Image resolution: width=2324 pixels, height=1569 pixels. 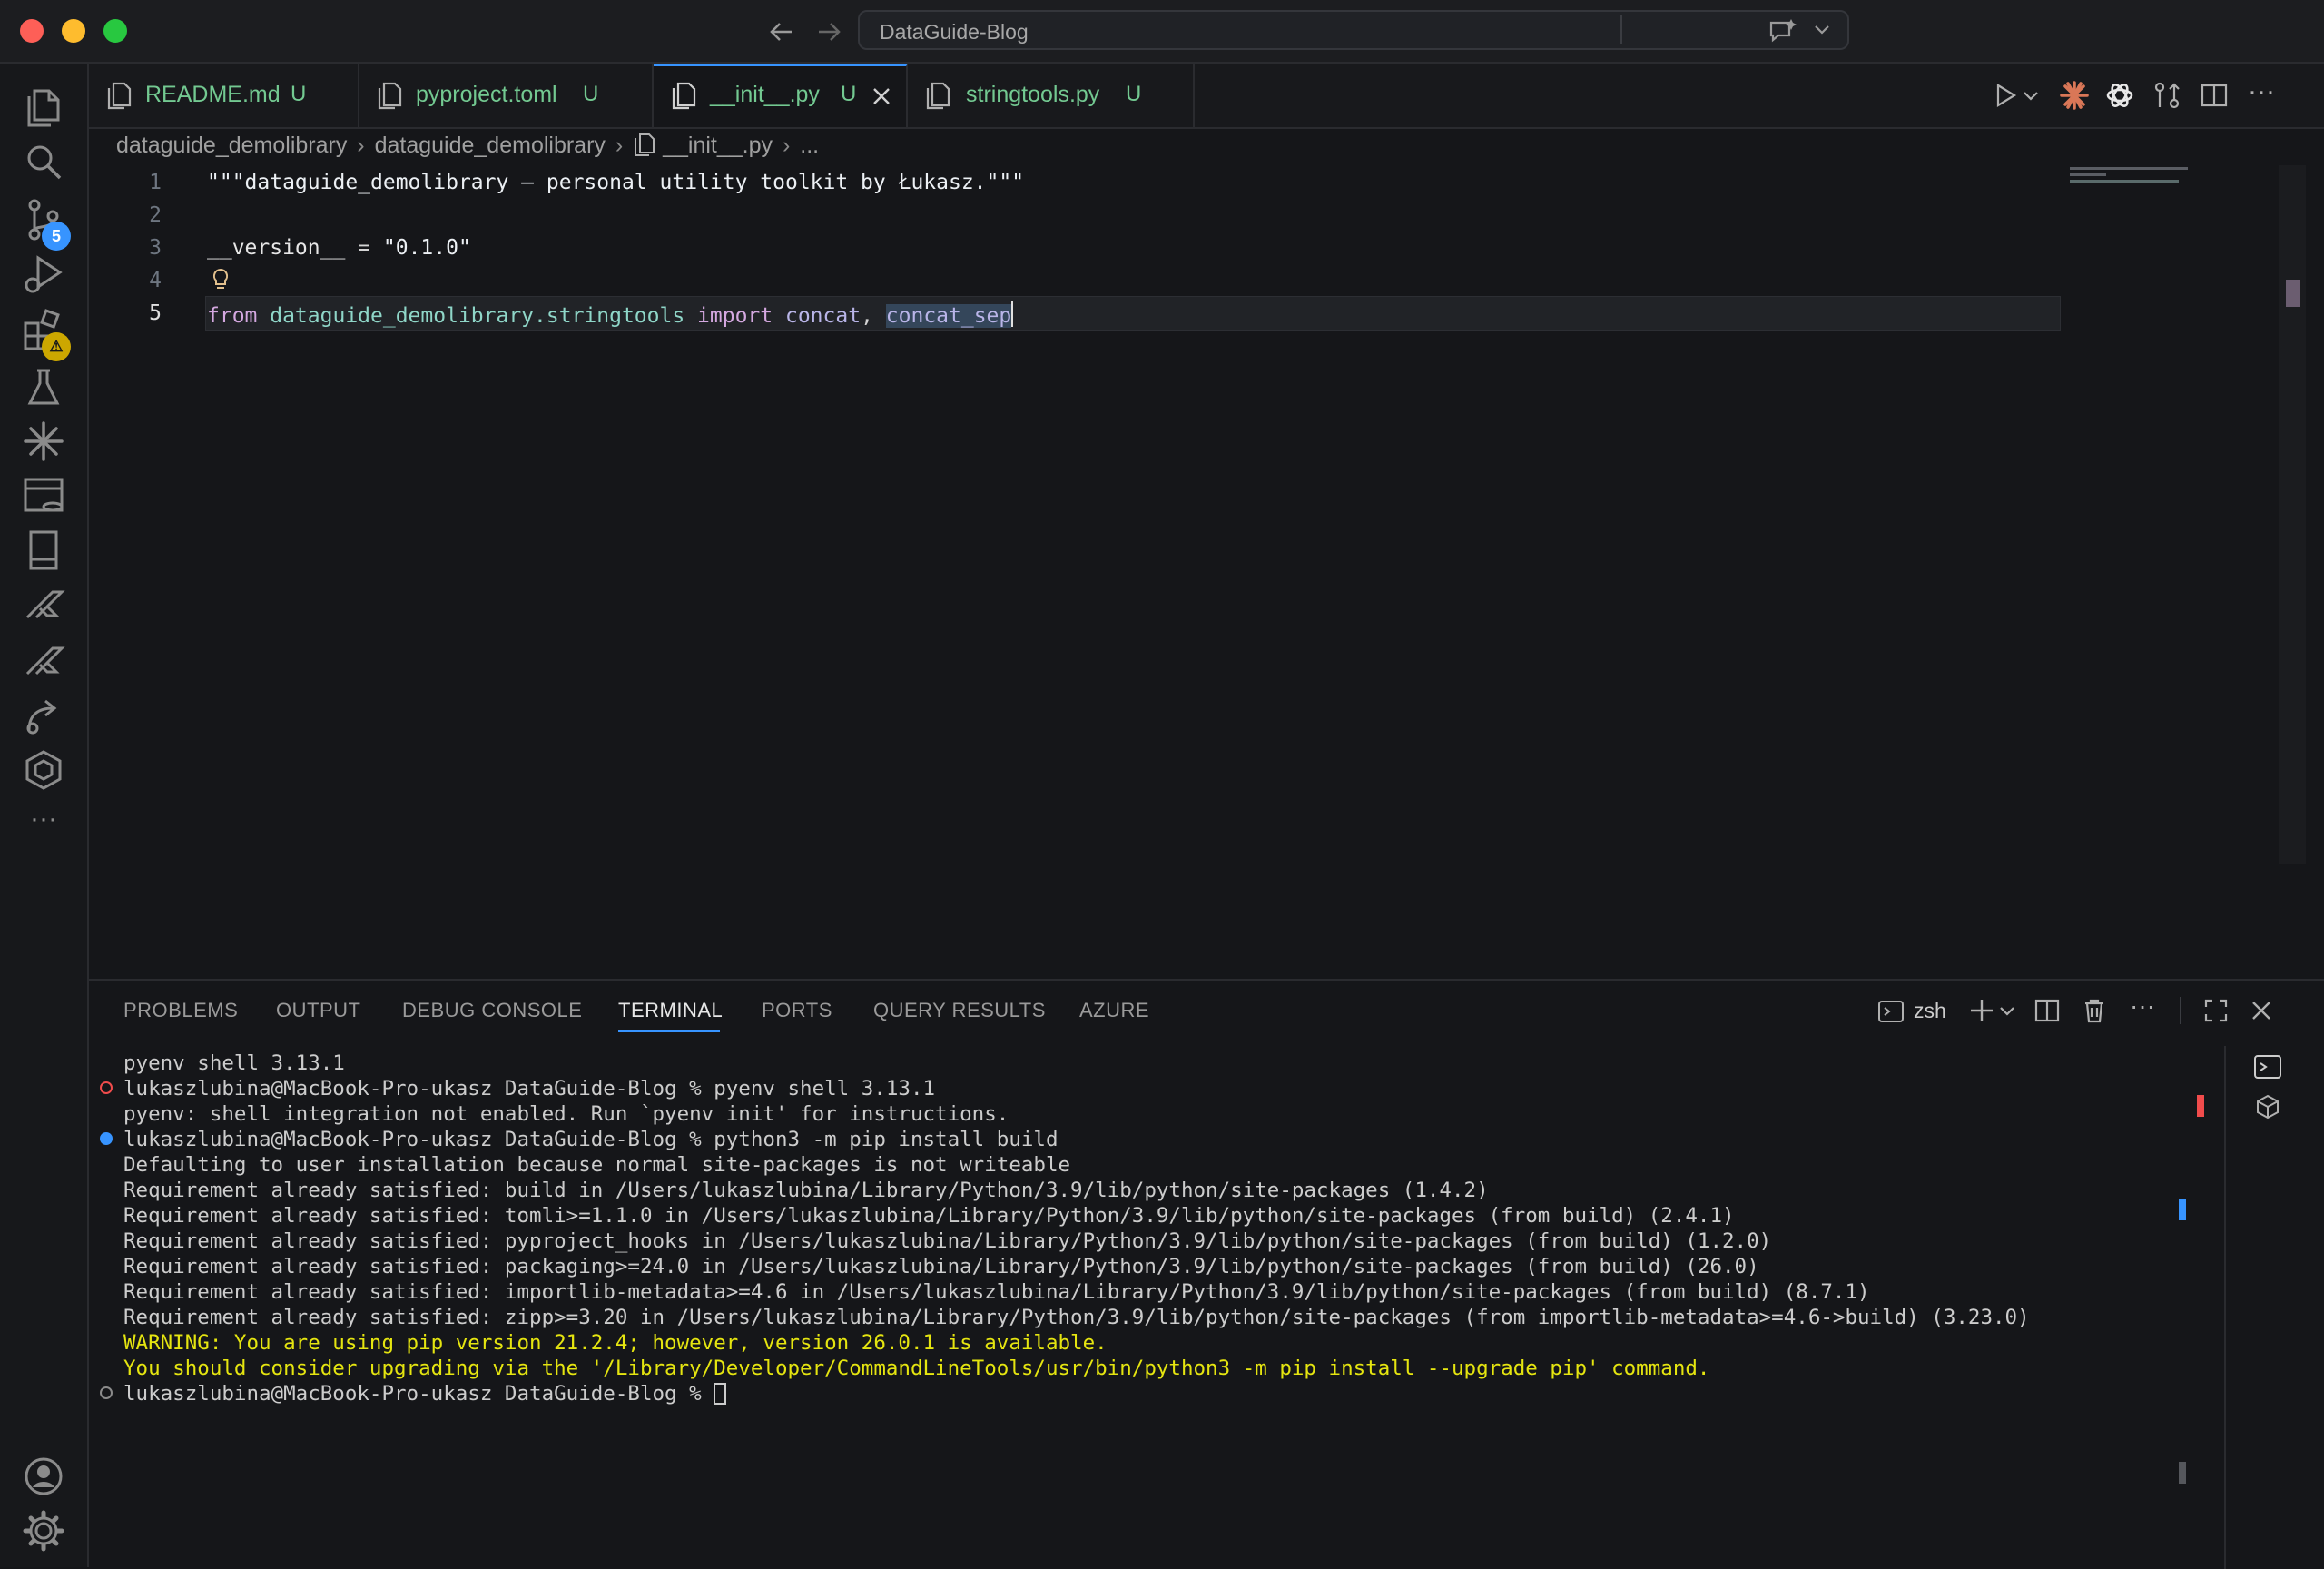 I want to click on tab-debug-console: DEBUG CONSOLE, so click(x=492, y=1011).